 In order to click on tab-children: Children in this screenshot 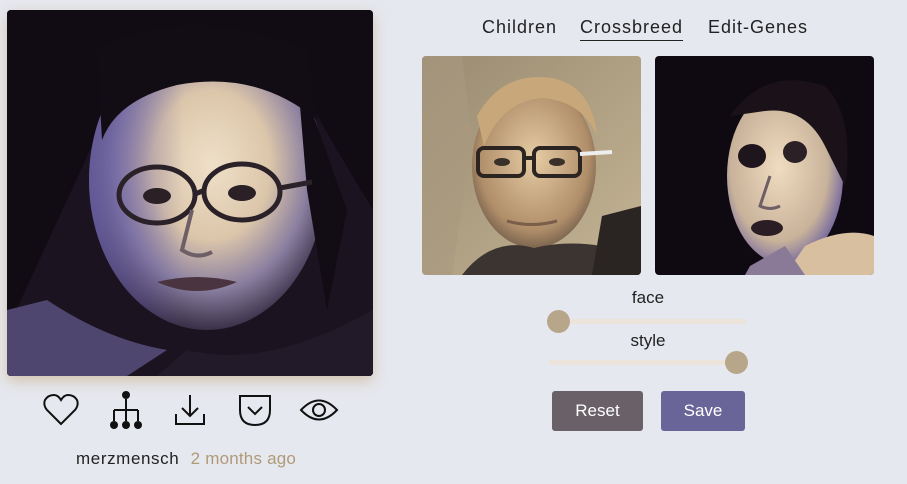, I will do `click(519, 27)`.